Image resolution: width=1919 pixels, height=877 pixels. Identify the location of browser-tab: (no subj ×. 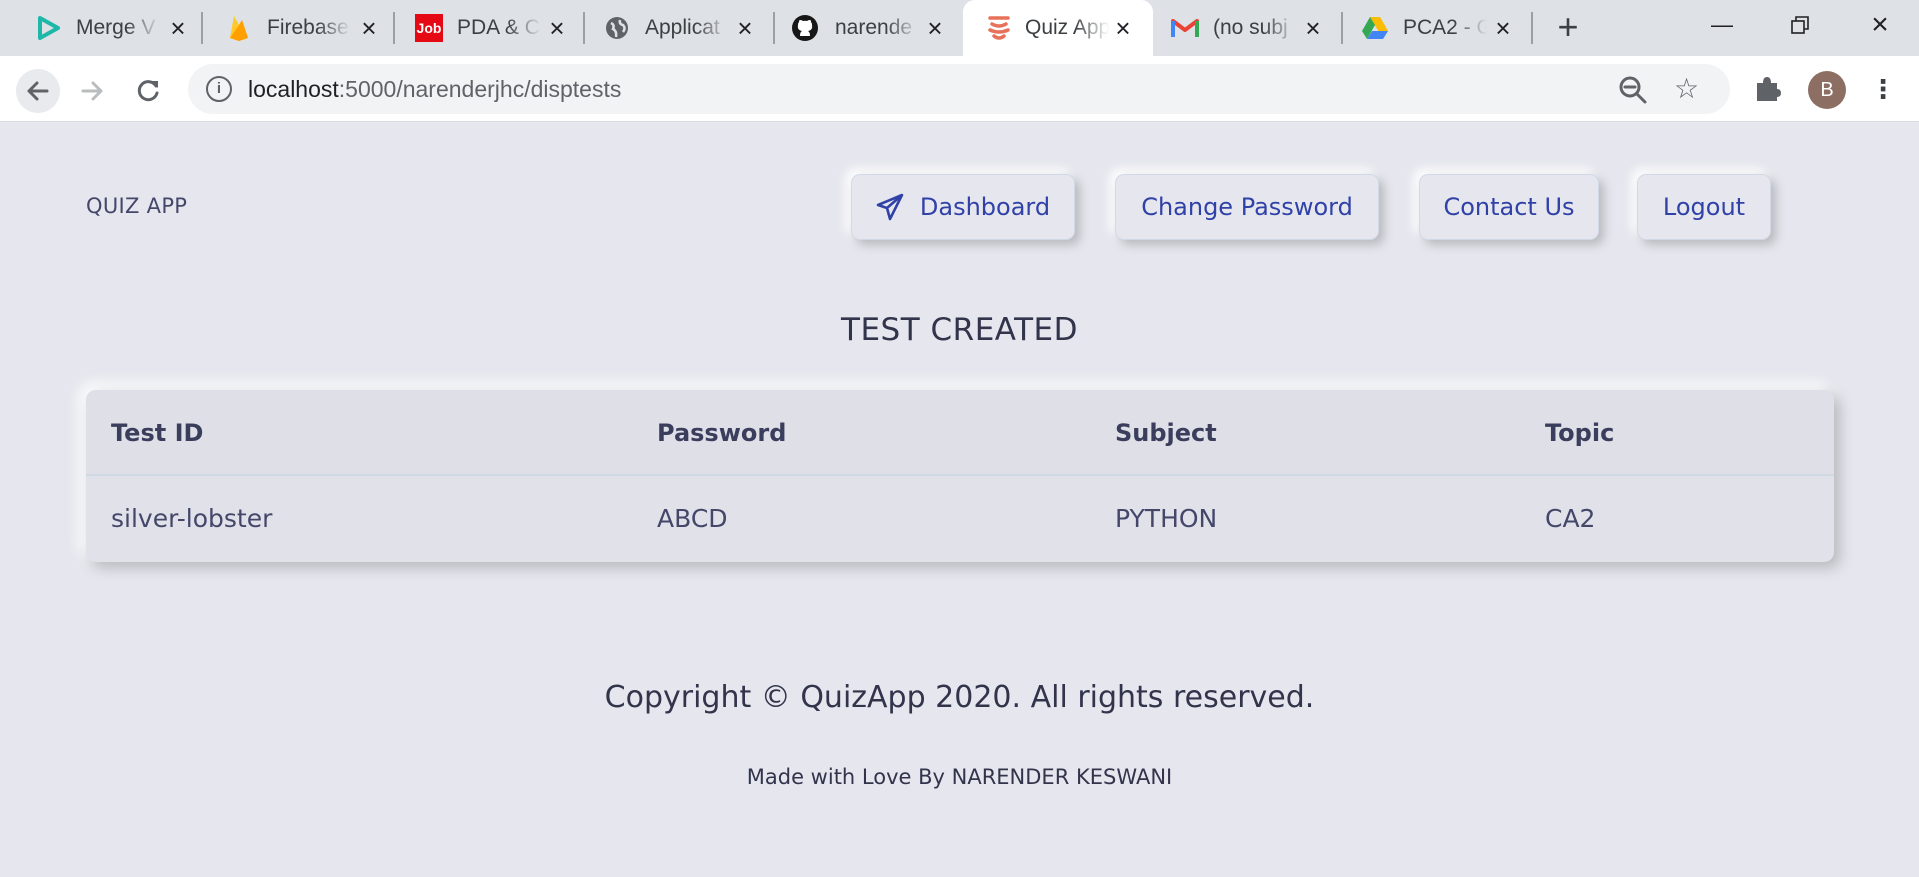
(1248, 28).